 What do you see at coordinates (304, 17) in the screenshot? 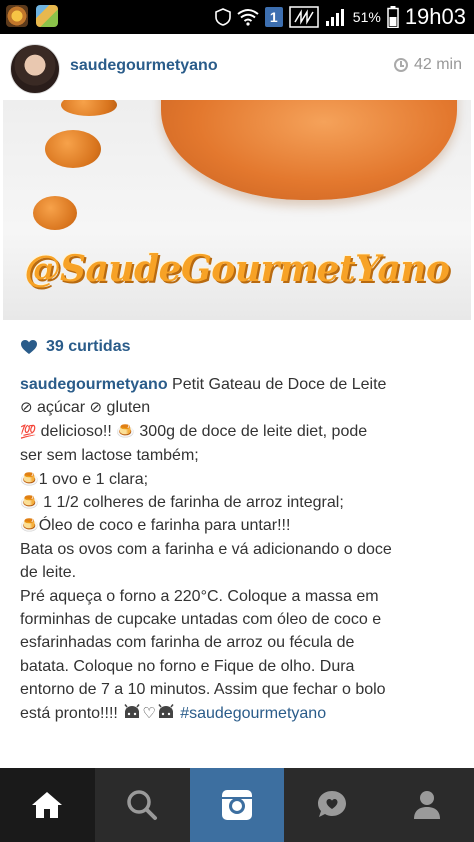
I see `nfc-icon` at bounding box center [304, 17].